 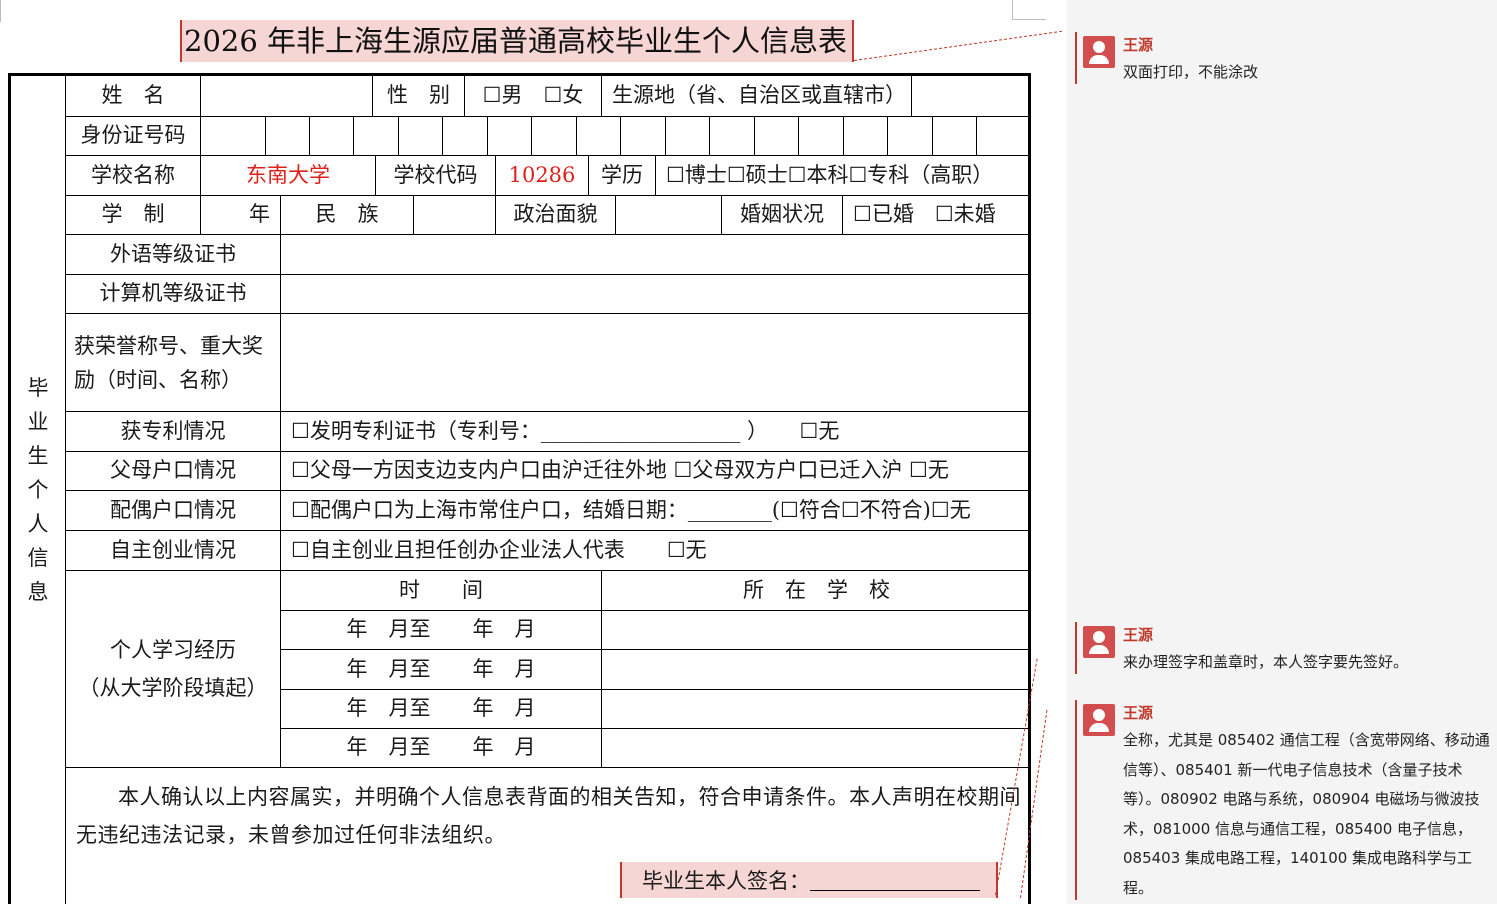 I want to click on side-char: 生, so click(x=38, y=456).